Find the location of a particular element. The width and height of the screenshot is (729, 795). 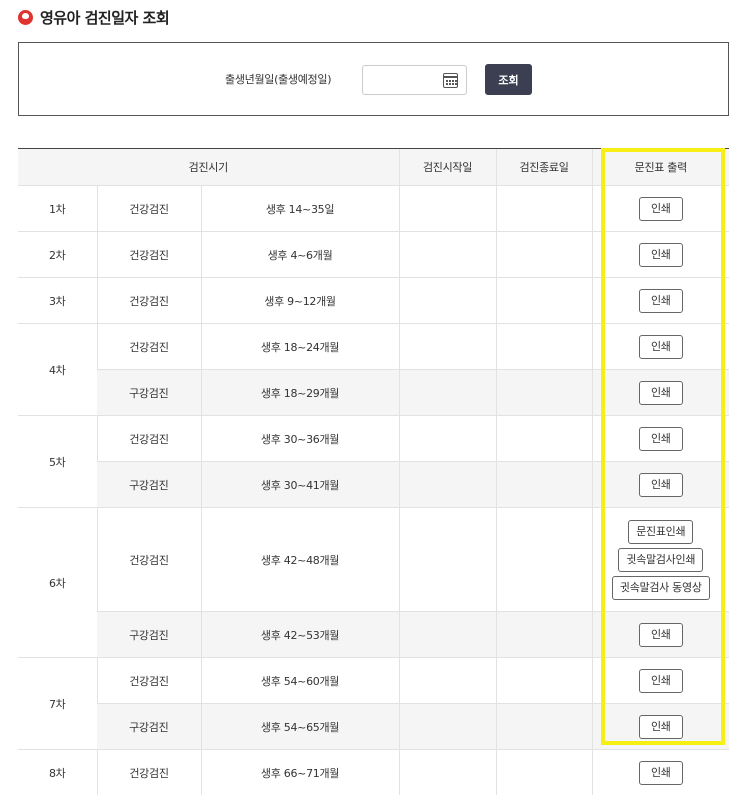

table-row: 구강검진 생후 54~65개월 인쇄 is located at coordinates (373, 726).